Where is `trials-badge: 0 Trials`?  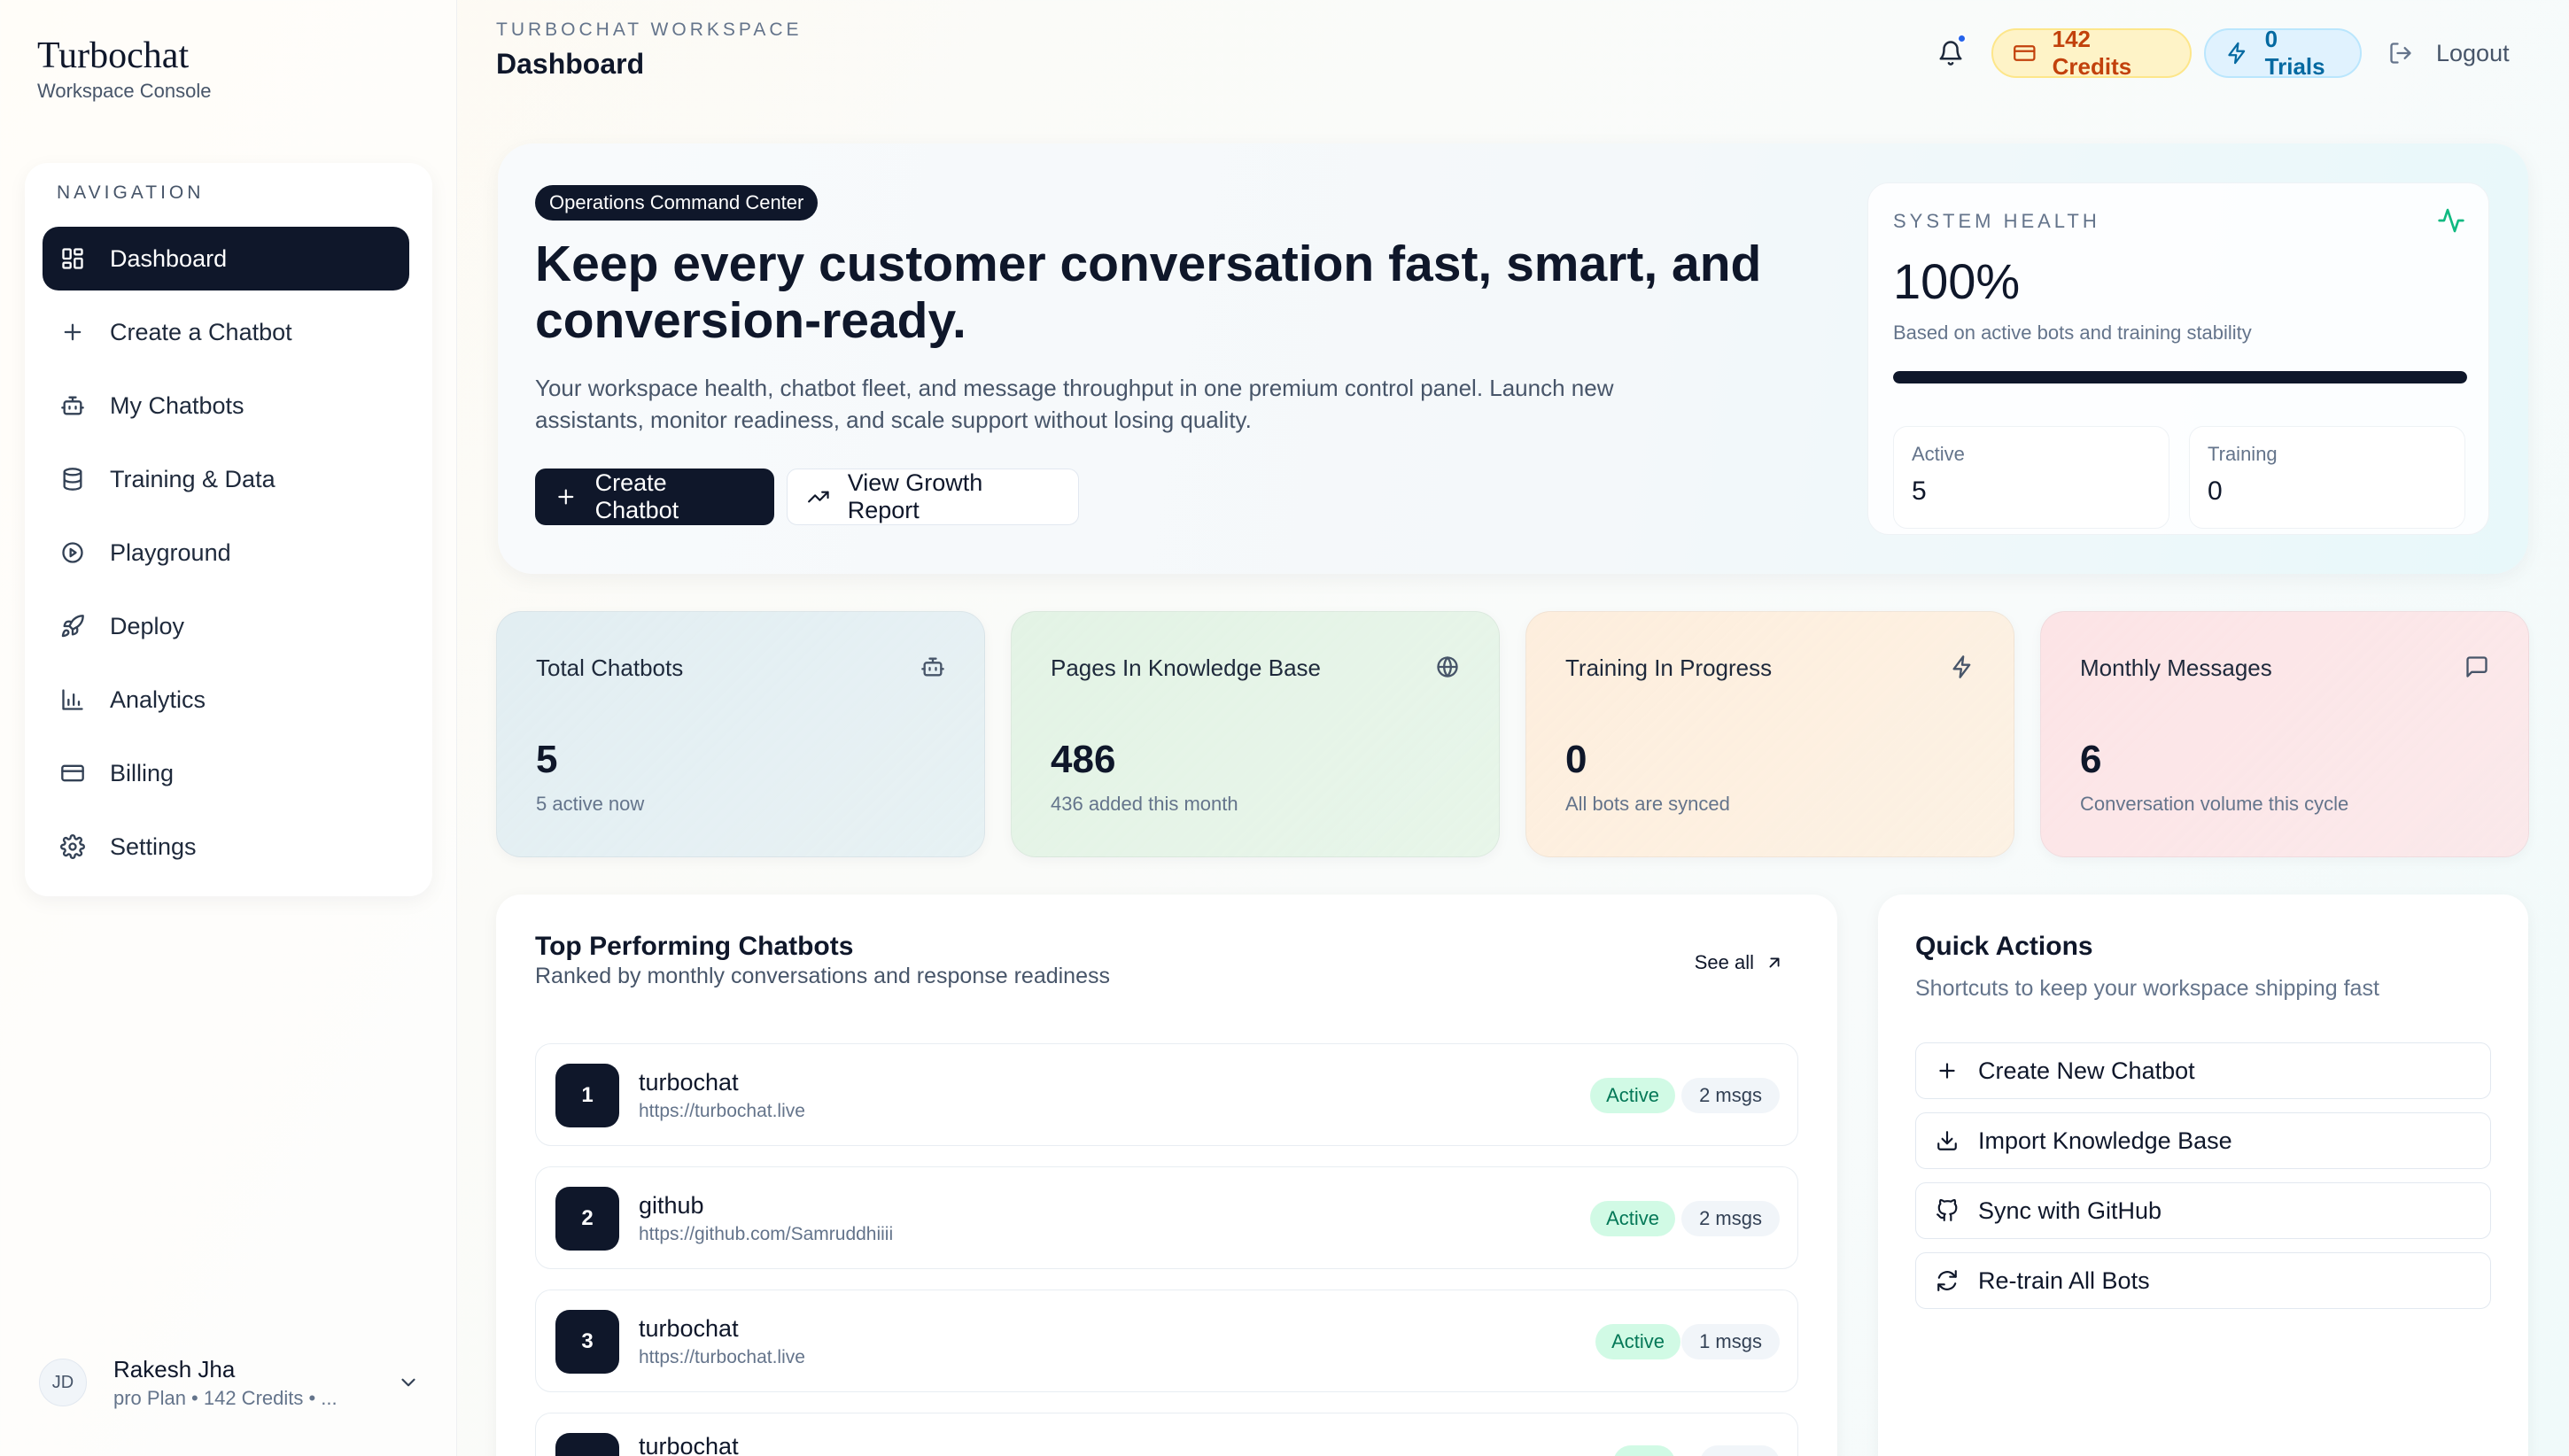 trials-badge: 0 Trials is located at coordinates (2283, 53).